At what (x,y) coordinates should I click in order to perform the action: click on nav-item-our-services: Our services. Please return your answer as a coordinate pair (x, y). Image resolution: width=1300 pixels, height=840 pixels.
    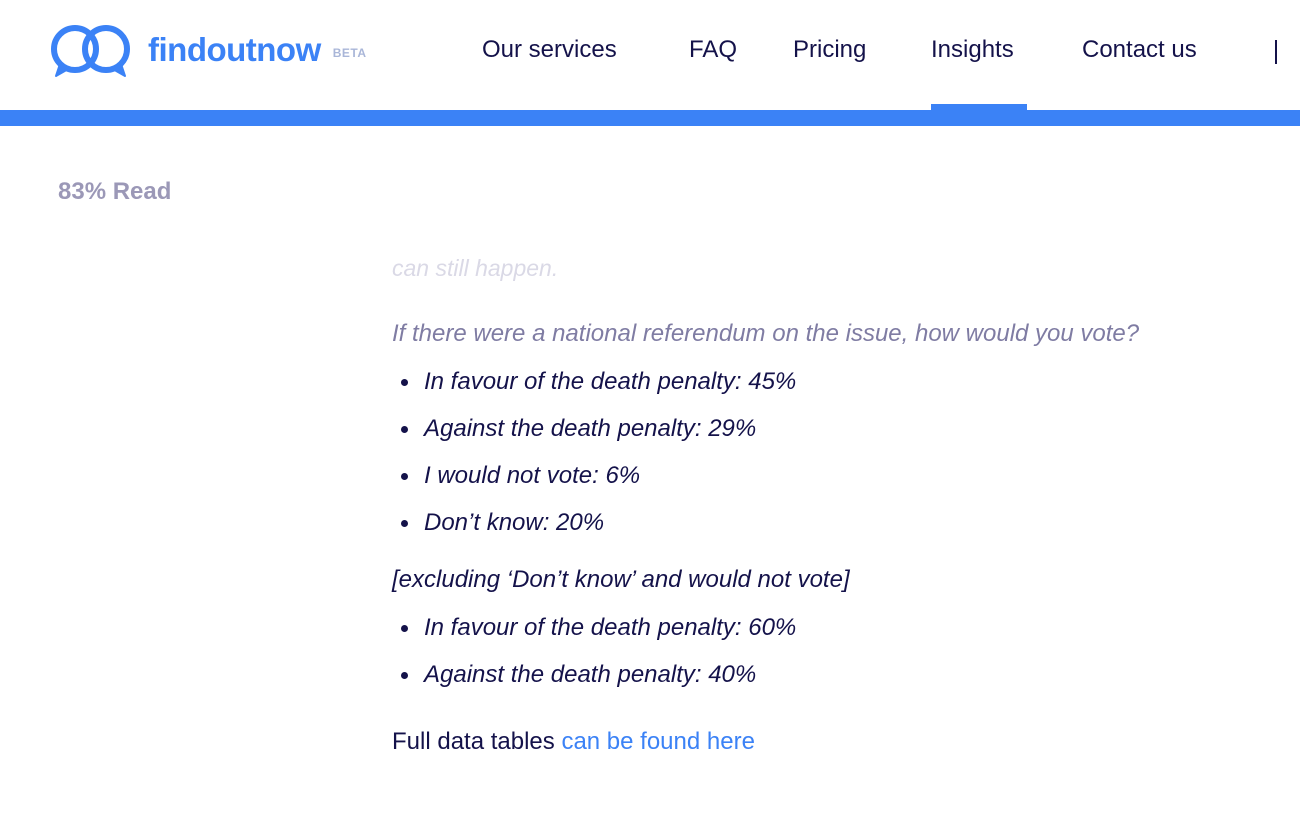
    Looking at the image, I should click on (549, 50).